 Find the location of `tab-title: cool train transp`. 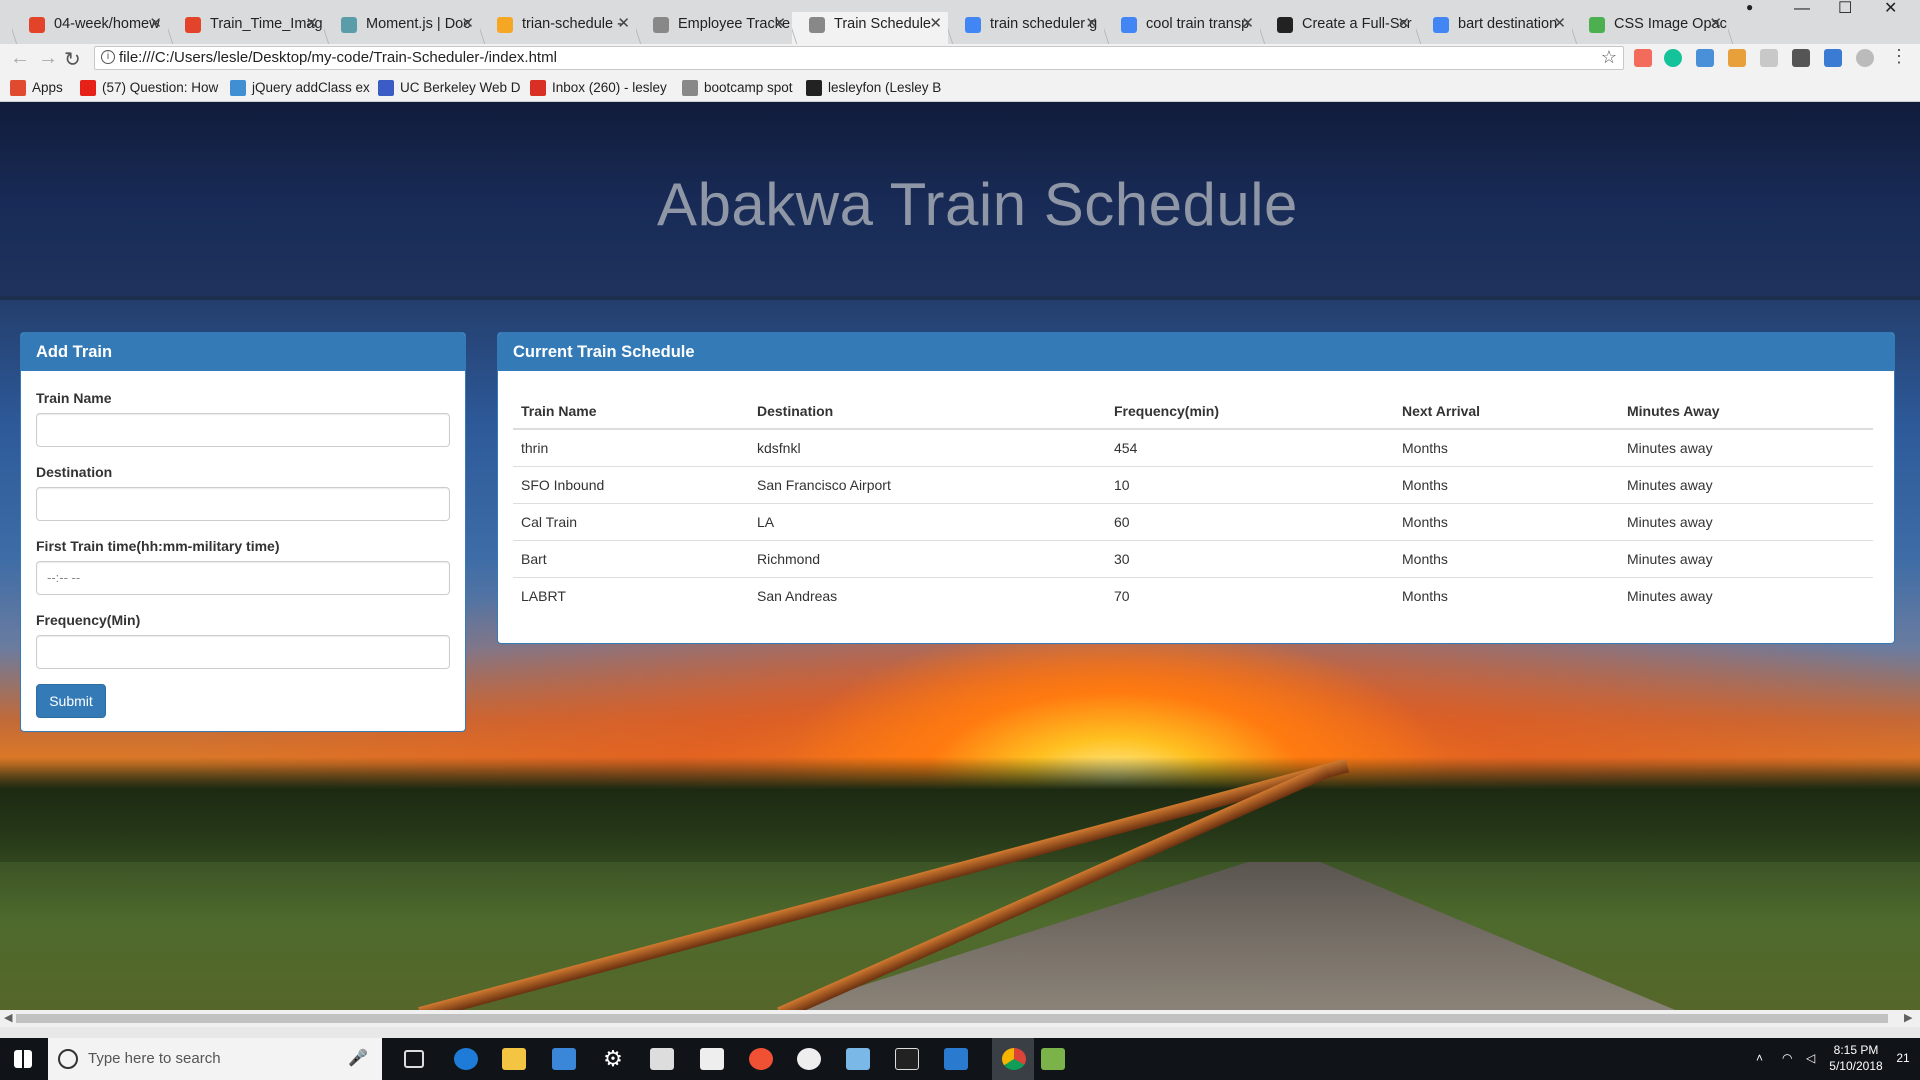

tab-title: cool train transp is located at coordinates (1198, 24).